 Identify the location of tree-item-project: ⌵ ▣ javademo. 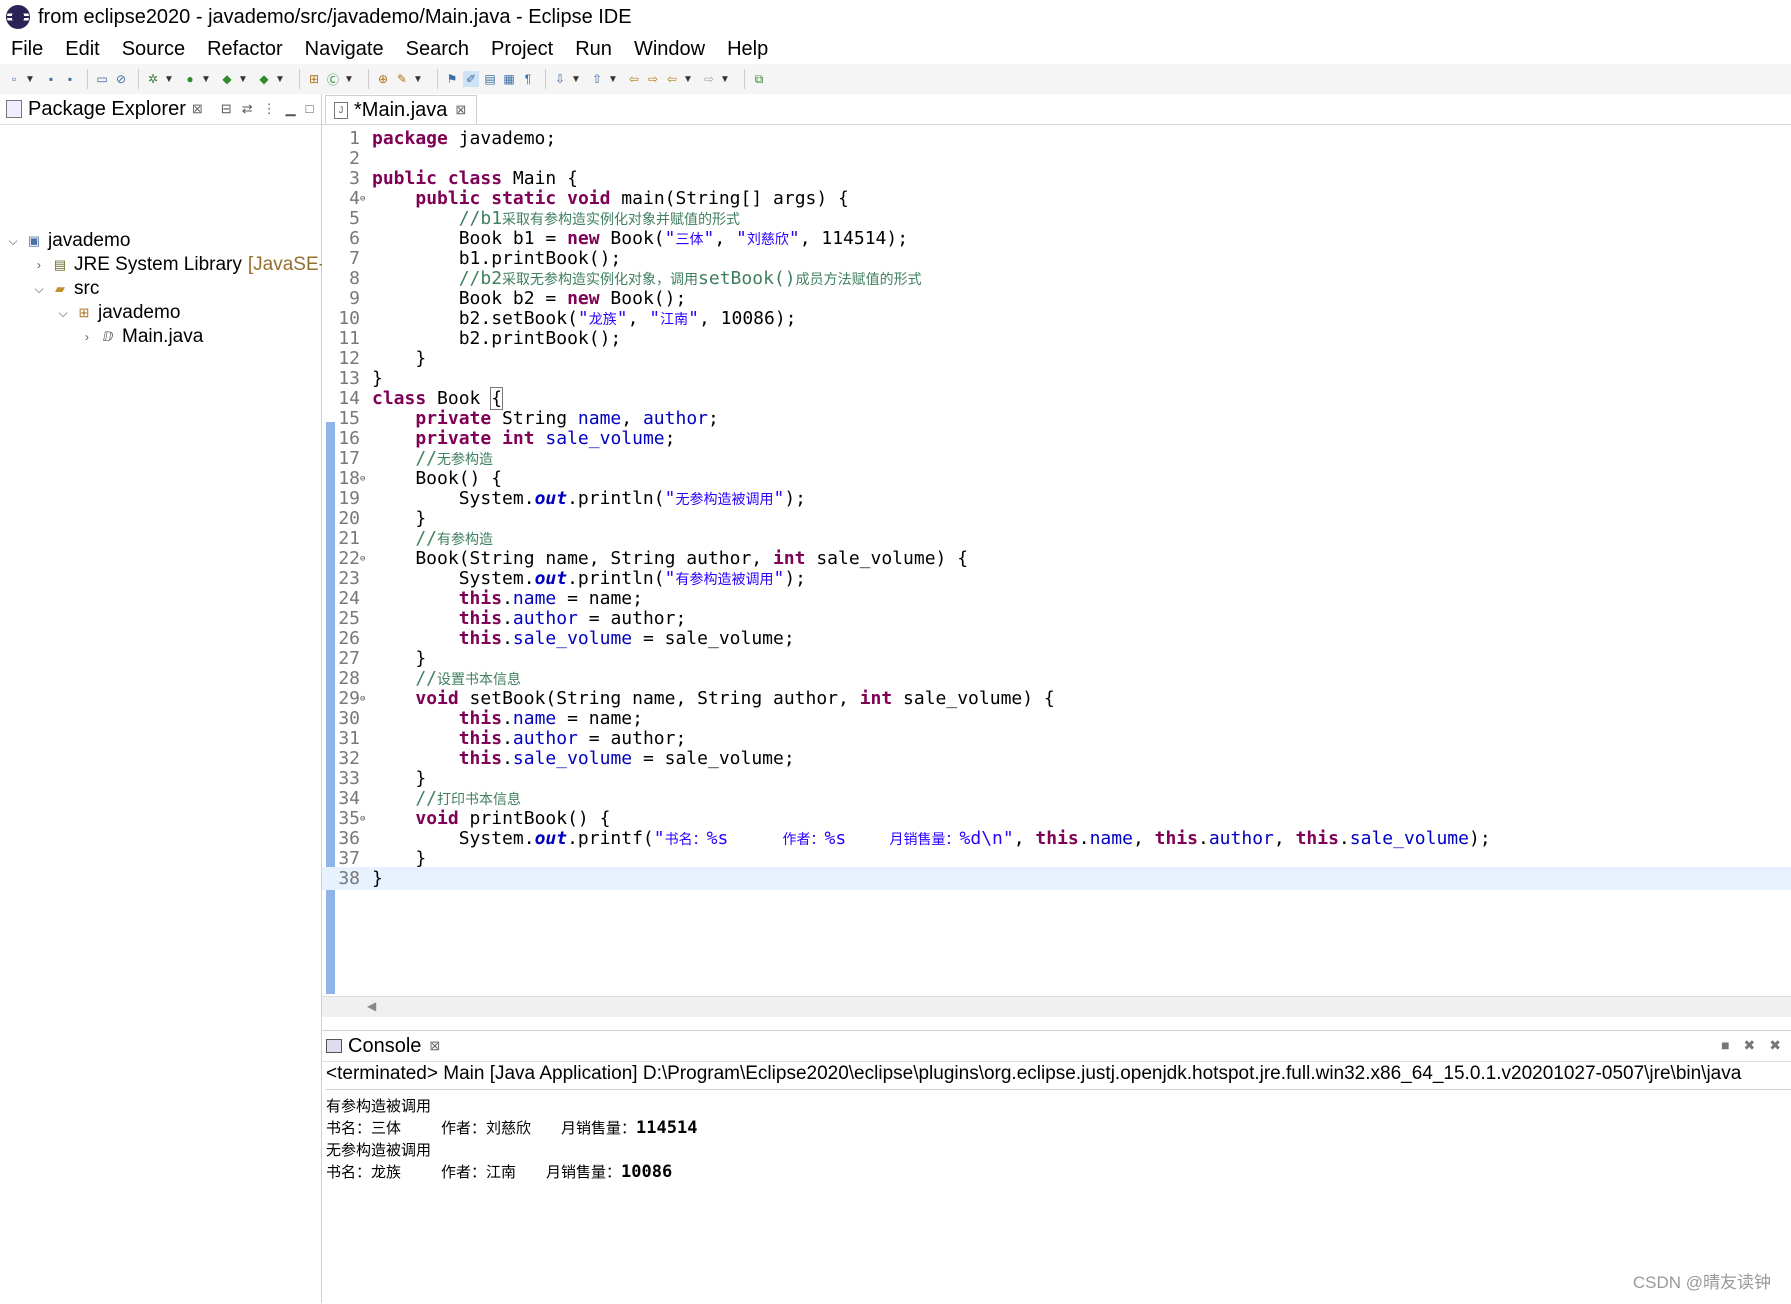
(68, 241).